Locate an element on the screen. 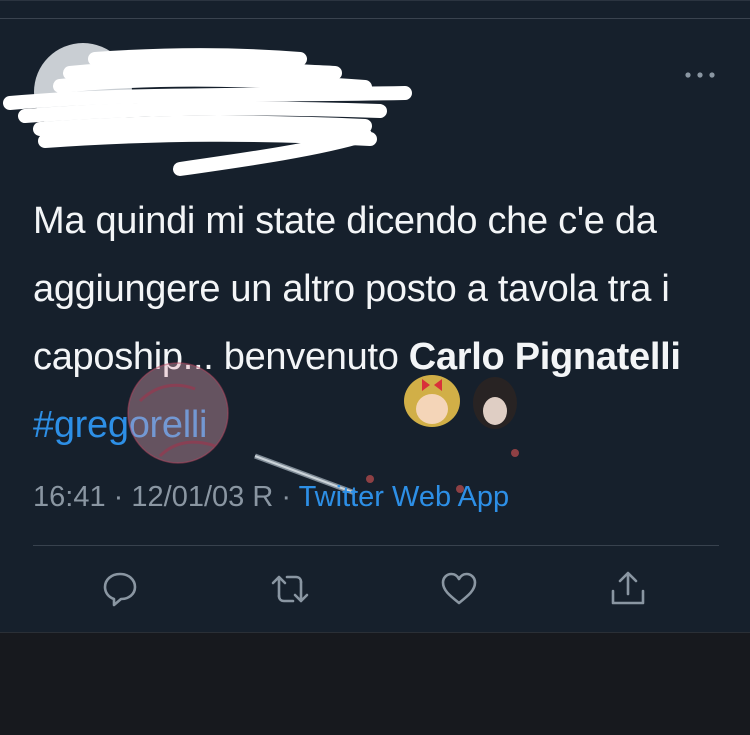 Image resolution: width=750 pixels, height=735 pixels. tweet-metadata: 16:41 · 12/01/03 R · Twitter Web App is located at coordinates (271, 497).